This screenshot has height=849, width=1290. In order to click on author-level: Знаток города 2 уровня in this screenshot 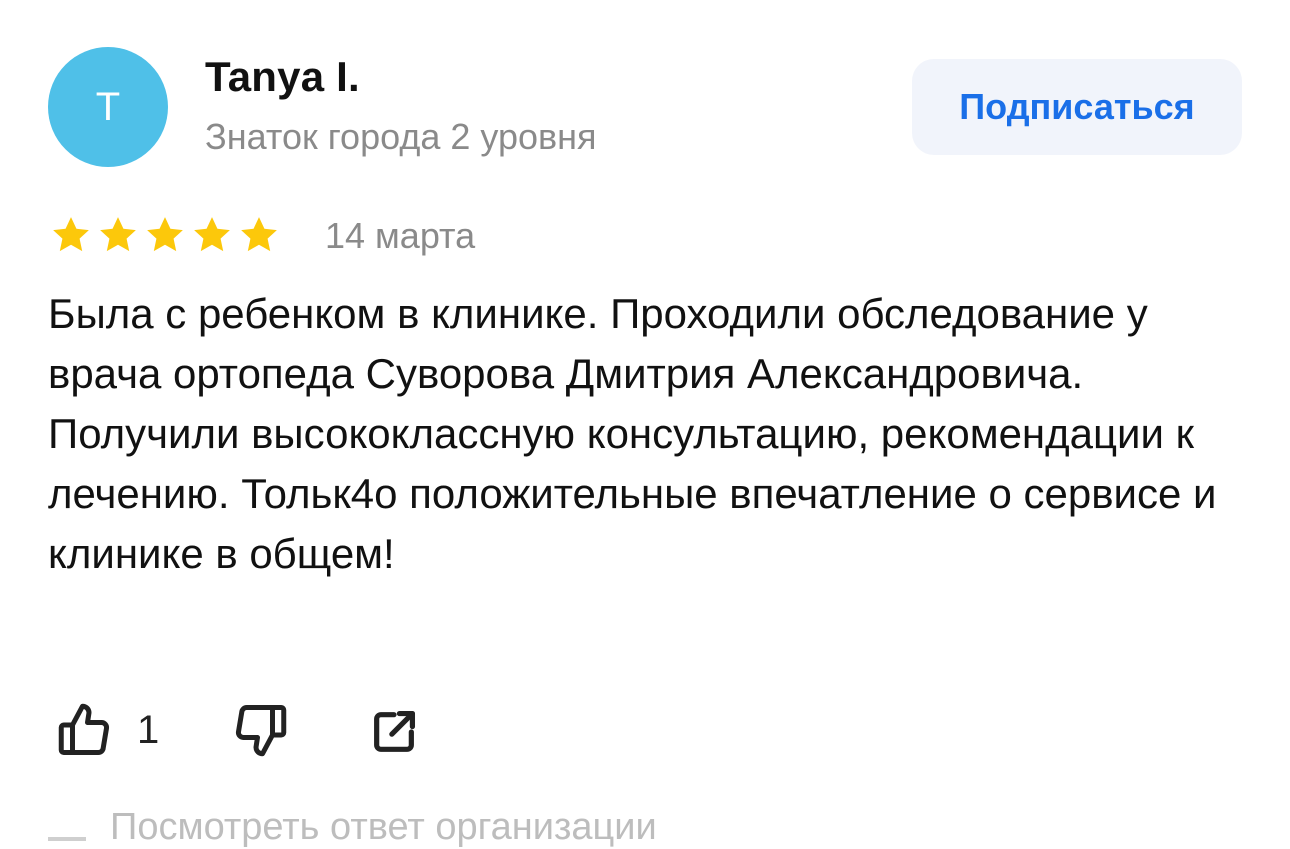, I will do `click(401, 136)`.